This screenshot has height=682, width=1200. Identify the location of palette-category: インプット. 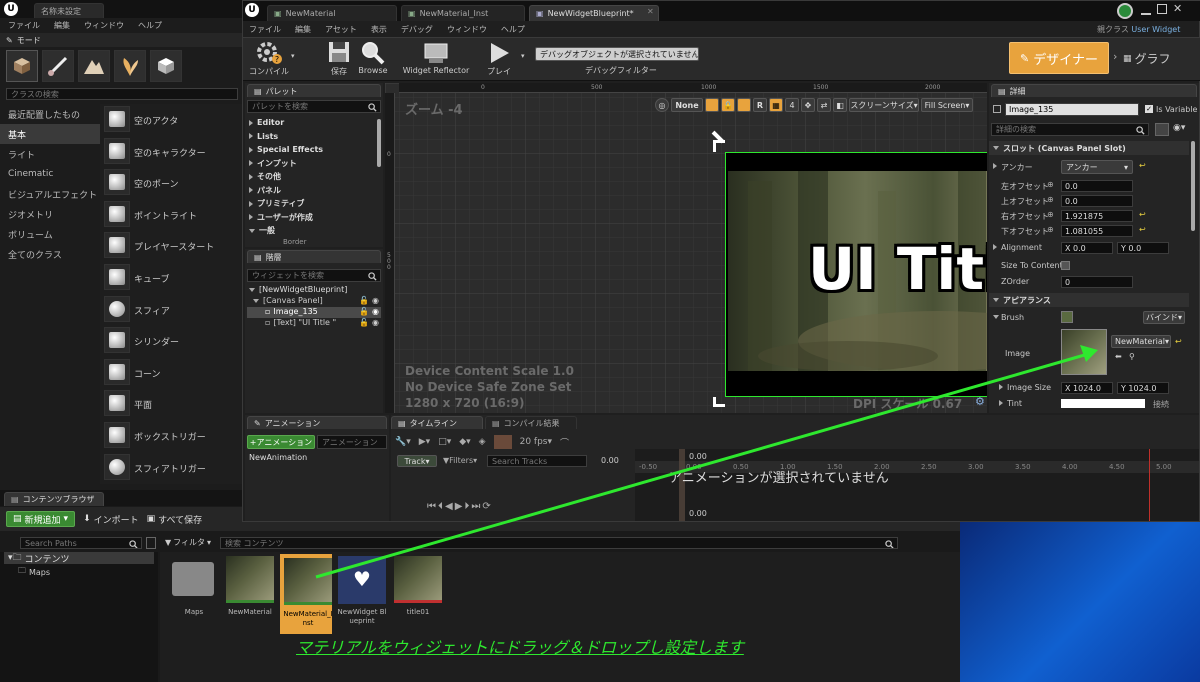
(312, 163).